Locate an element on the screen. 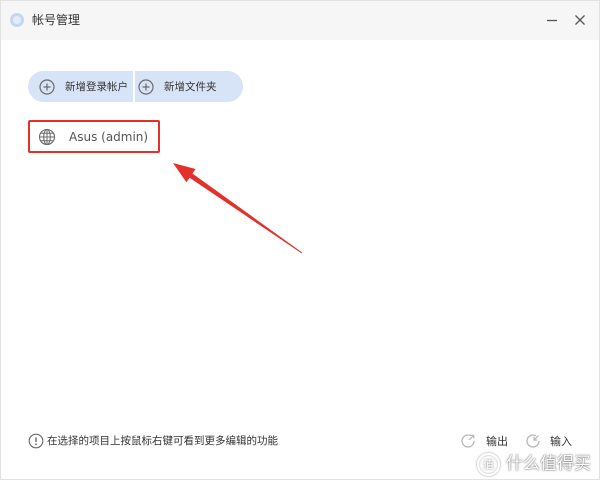 The width and height of the screenshot is (600, 480). globe-icon is located at coordinates (47, 136).